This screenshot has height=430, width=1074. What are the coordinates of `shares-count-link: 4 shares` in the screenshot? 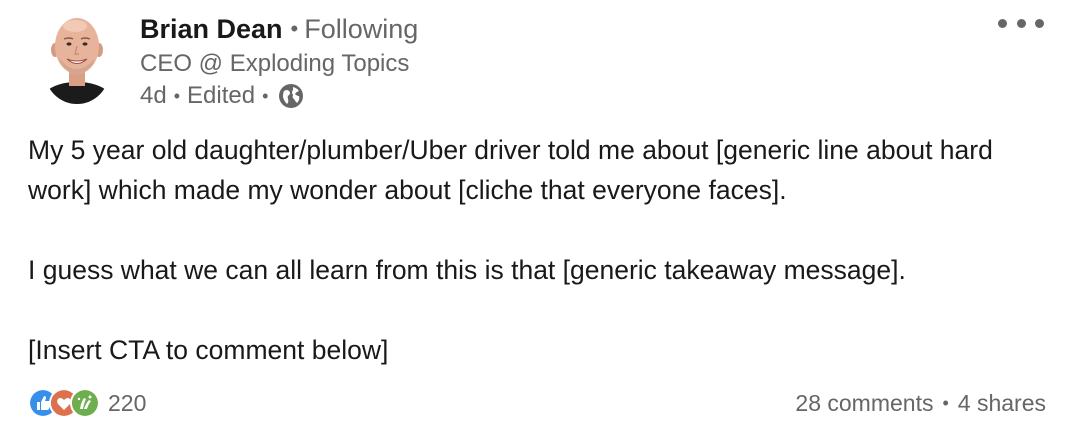 It's located at (1002, 403).